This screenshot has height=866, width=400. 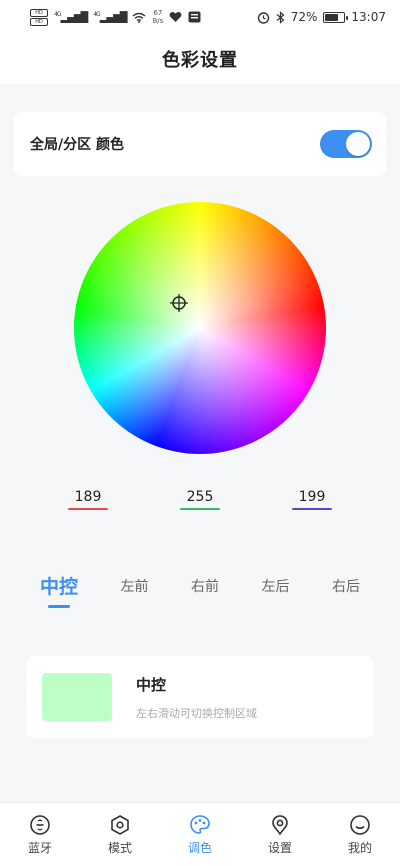 I want to click on zone-card: 中控 左右滑动可切换控制区域, so click(x=200, y=697).